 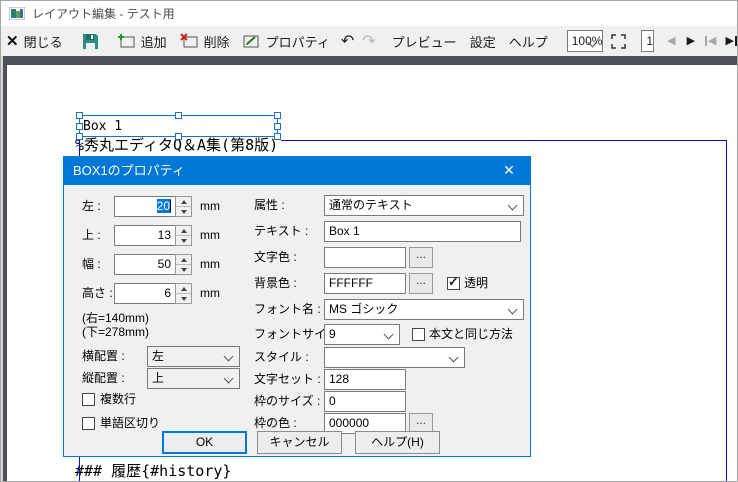 I want to click on properties-button: プロパティ, so click(x=286, y=41).